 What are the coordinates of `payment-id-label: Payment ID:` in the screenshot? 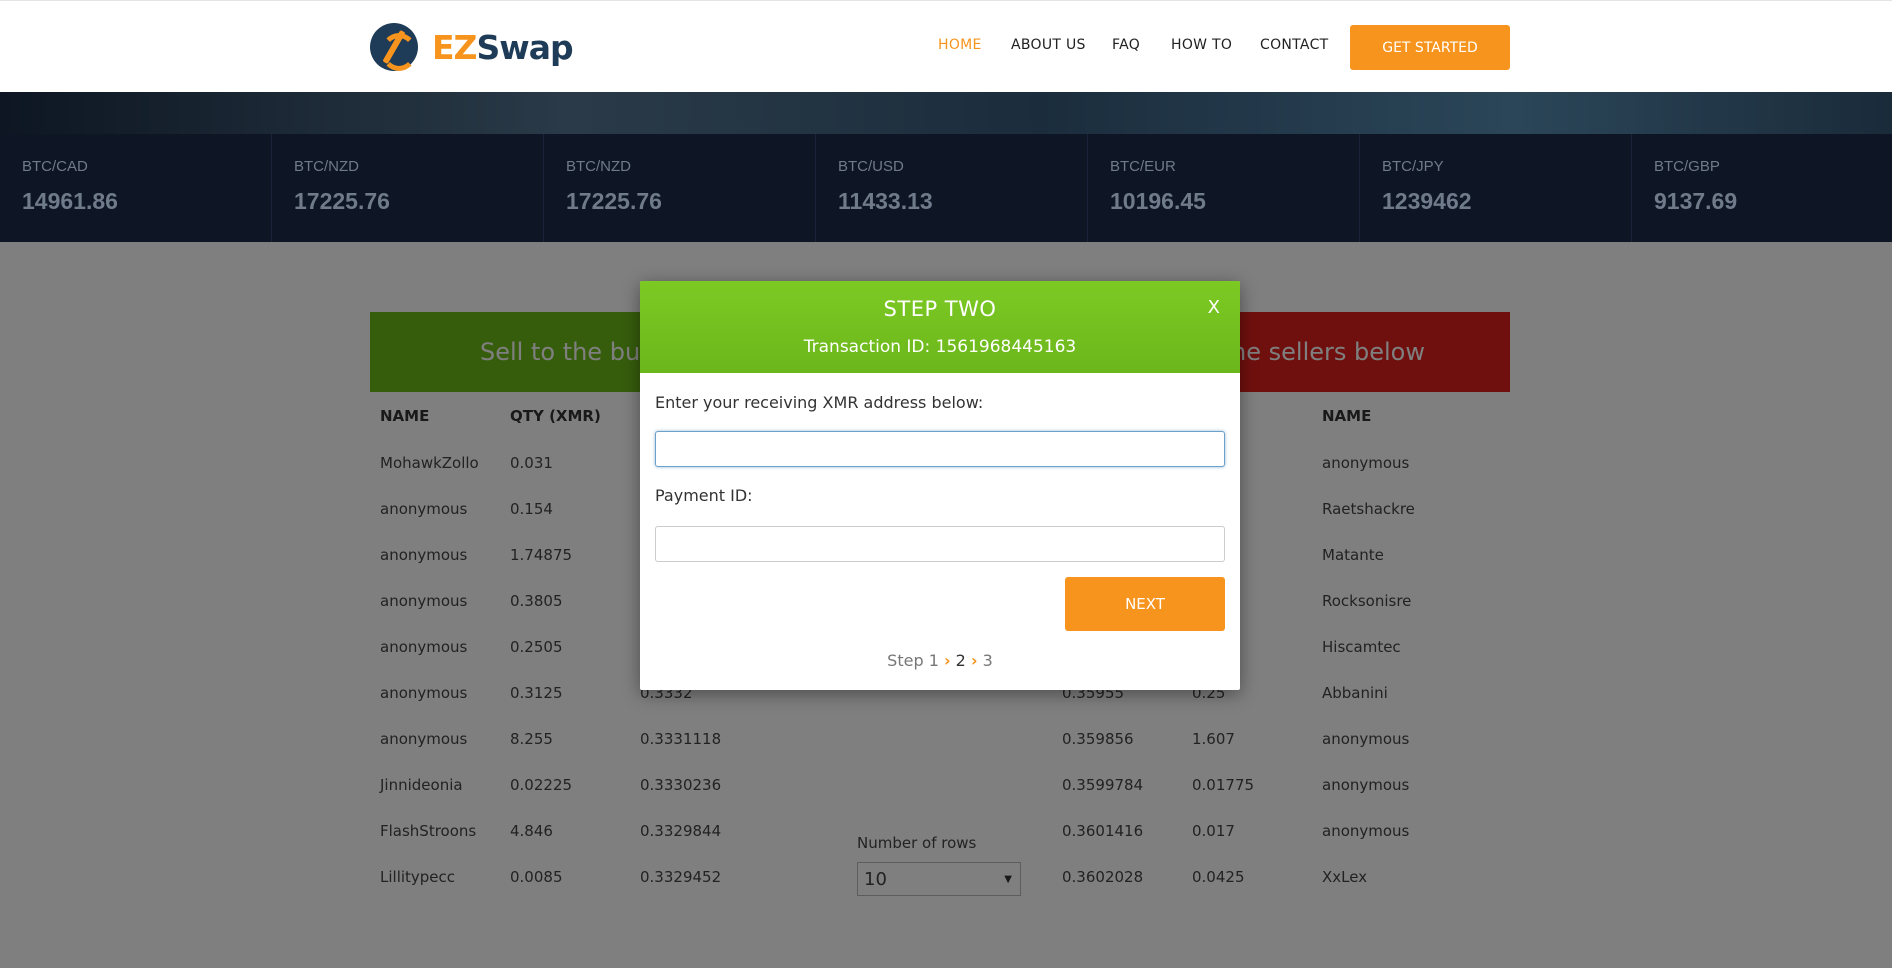 It's located at (704, 495).